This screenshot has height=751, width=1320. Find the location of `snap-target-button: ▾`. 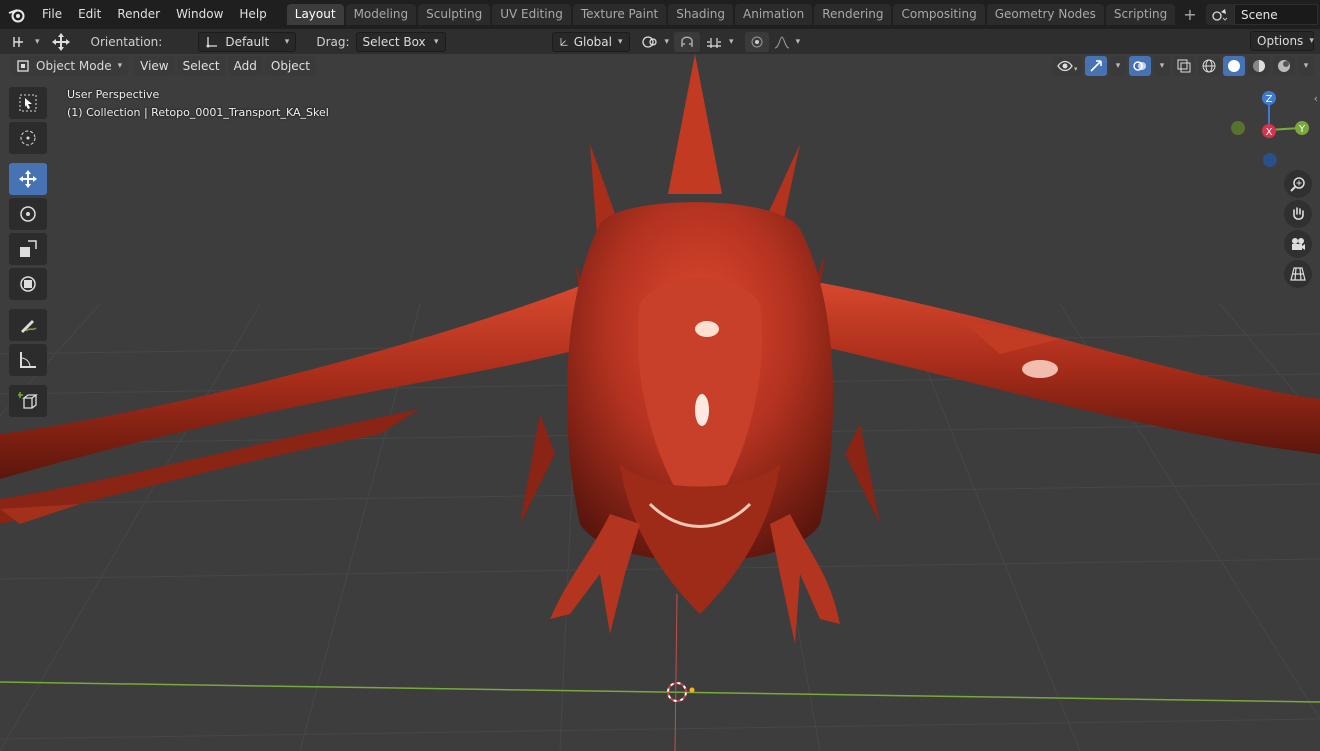

snap-target-button: ▾ is located at coordinates (719, 42).